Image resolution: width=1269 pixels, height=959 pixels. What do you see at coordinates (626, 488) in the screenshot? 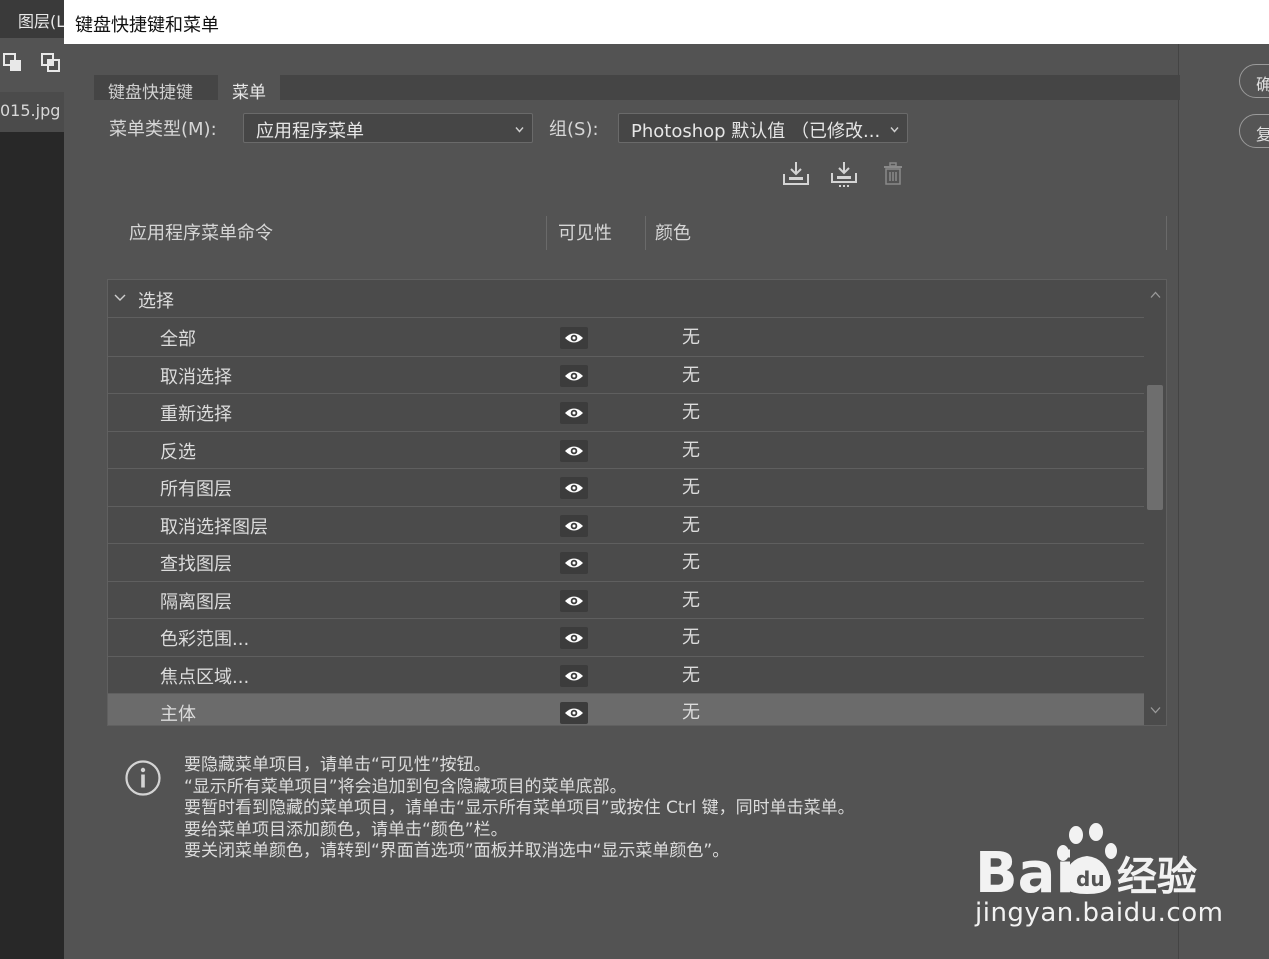
I see `table-row: 所有图层 无` at bounding box center [626, 488].